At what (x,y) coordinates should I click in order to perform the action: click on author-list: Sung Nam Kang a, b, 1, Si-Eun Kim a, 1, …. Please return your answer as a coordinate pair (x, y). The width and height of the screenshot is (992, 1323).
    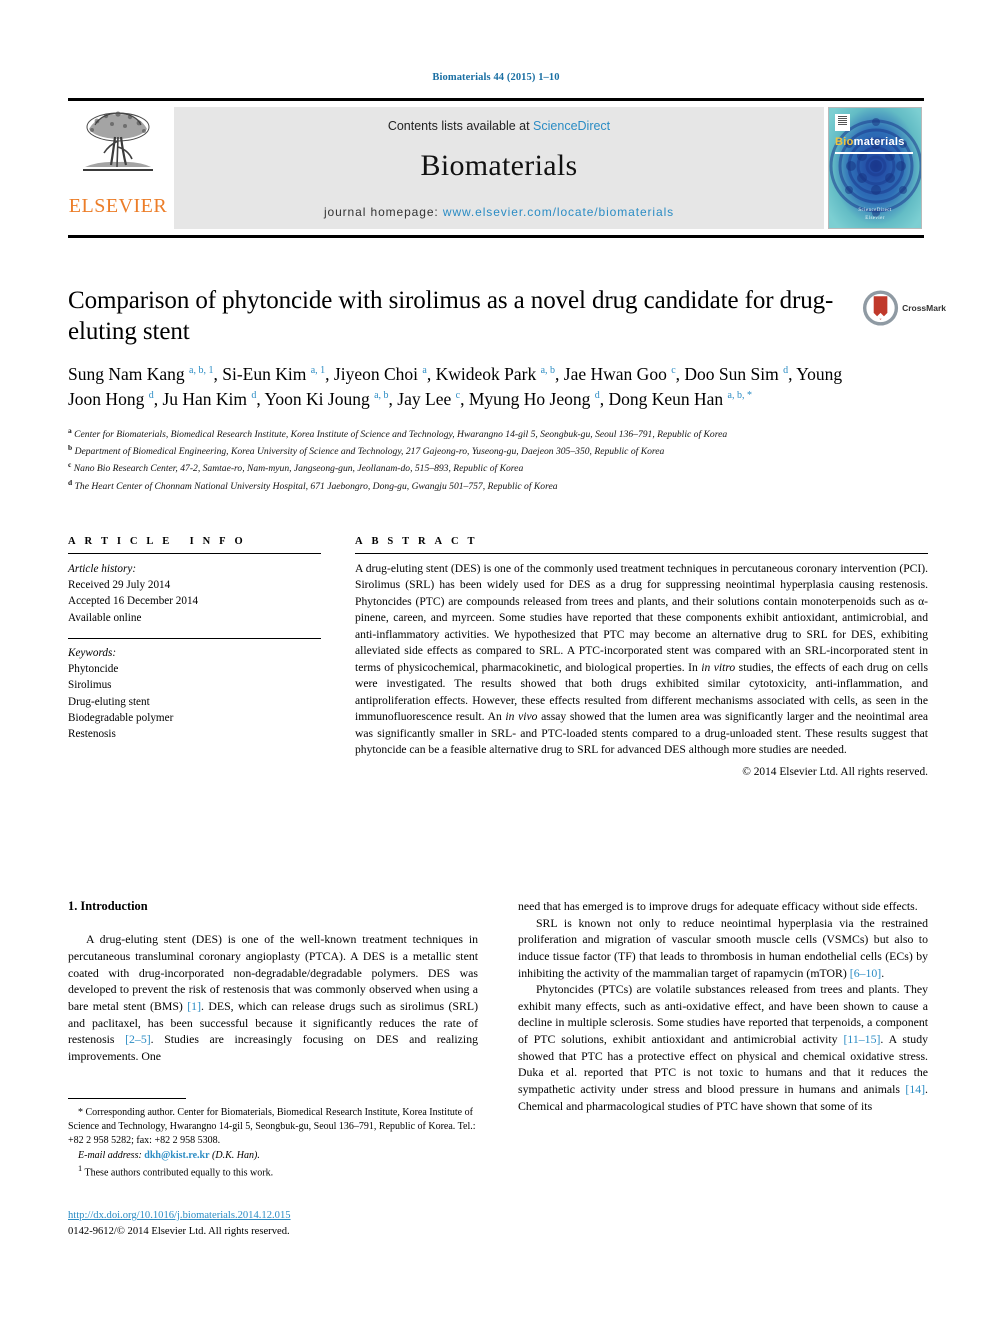
    Looking at the image, I should click on (455, 386).